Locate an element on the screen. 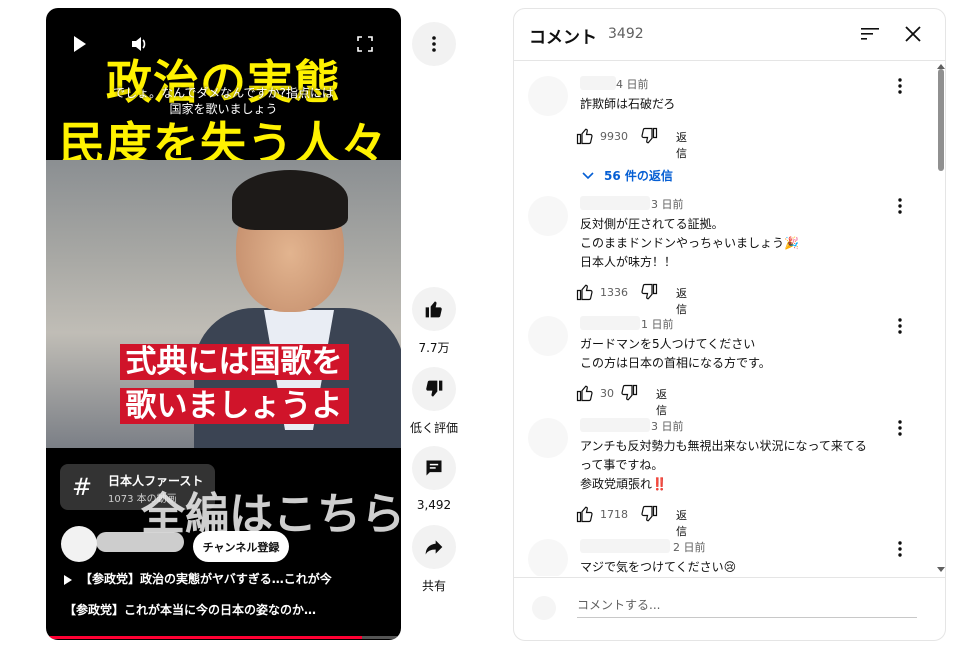  comment-line: このままドンドンやっちゃいましょう🎉 is located at coordinates (689, 243).